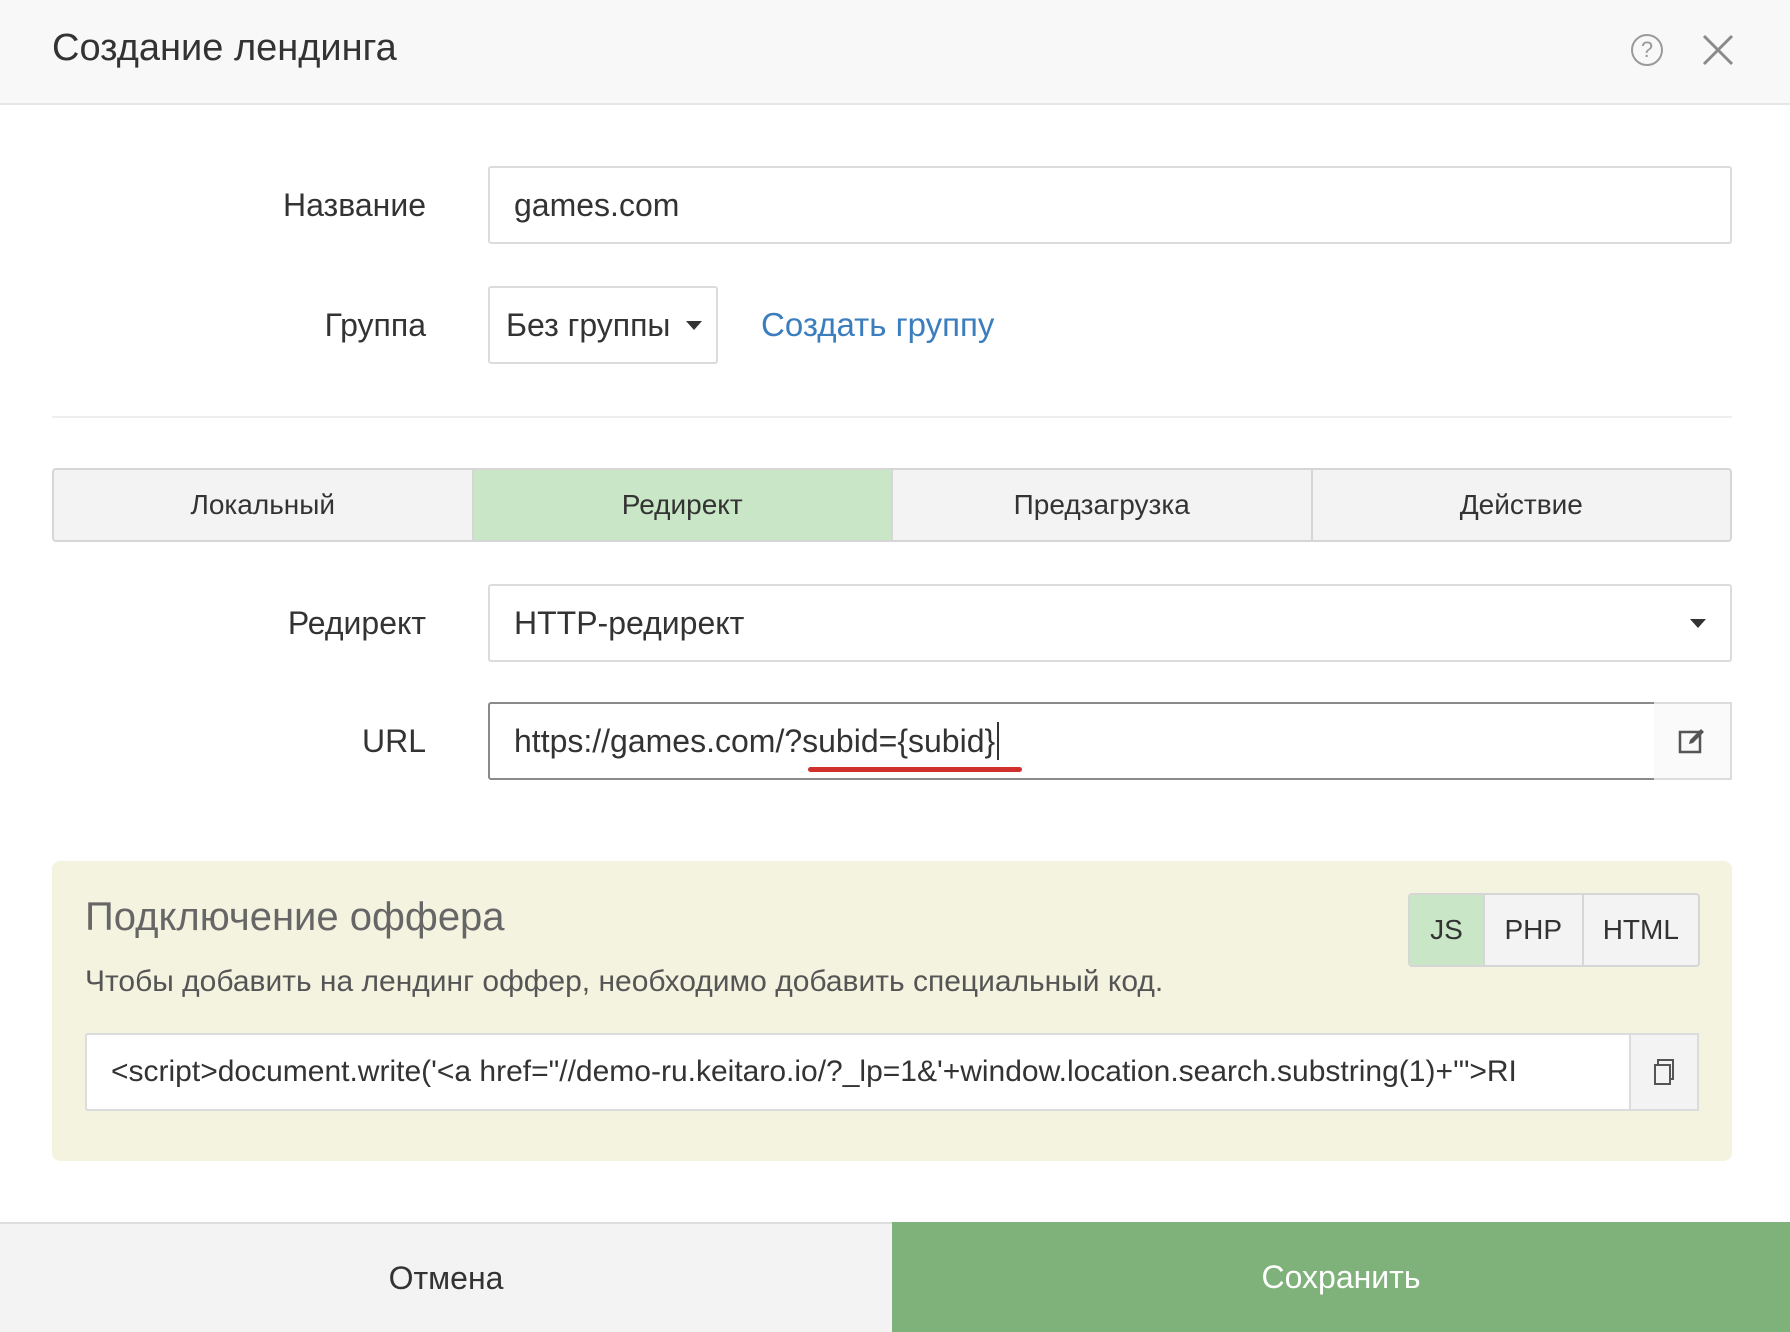  I want to click on group-select: Без группы, so click(603, 325).